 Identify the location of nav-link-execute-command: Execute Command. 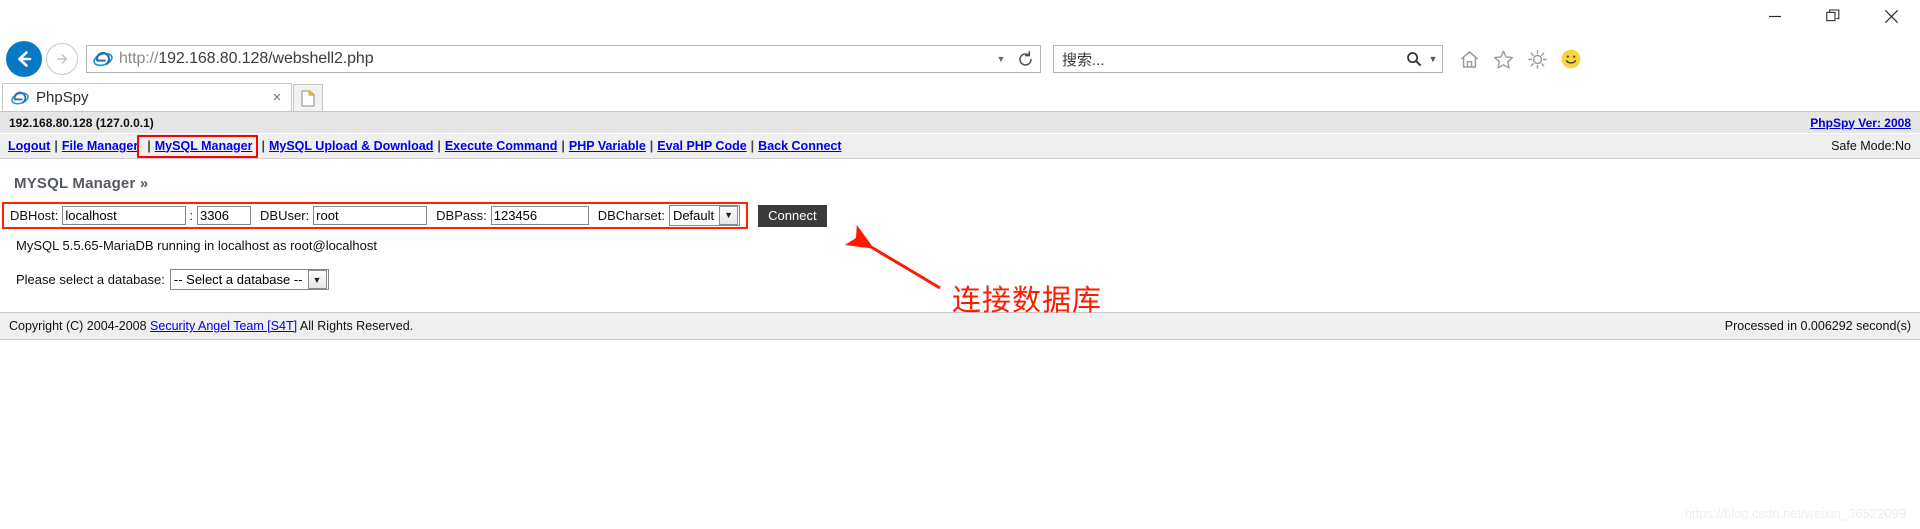
(501, 146).